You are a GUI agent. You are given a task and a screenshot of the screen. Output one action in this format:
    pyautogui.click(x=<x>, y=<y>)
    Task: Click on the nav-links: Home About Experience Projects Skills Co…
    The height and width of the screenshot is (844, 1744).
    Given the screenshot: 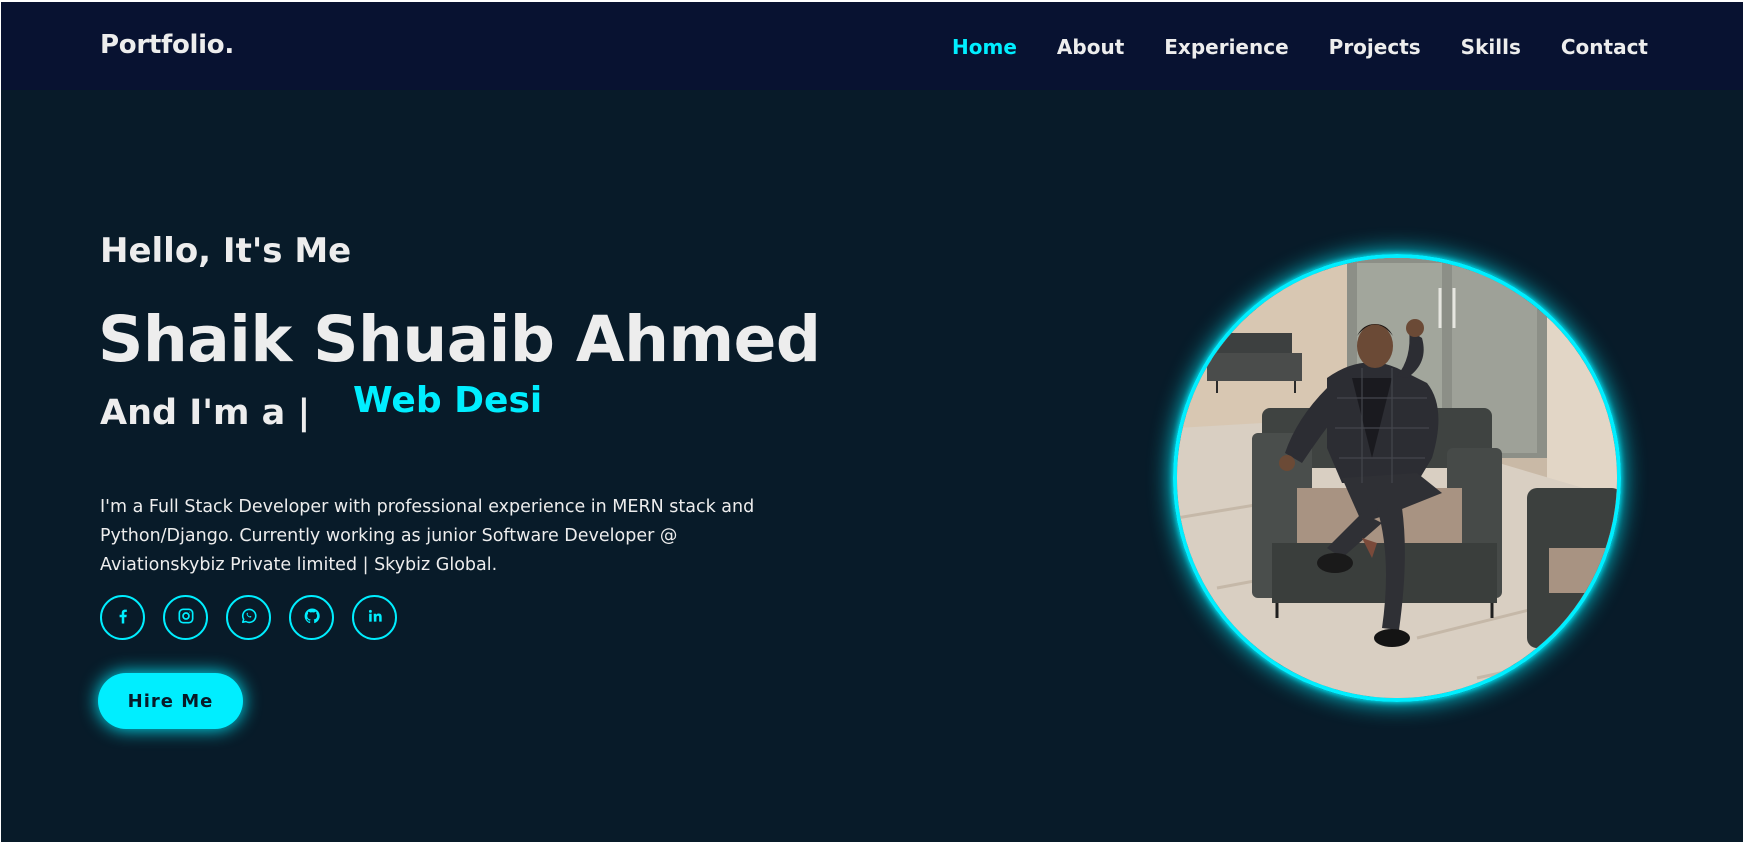 What is the action you would take?
    pyautogui.click(x=1280, y=47)
    